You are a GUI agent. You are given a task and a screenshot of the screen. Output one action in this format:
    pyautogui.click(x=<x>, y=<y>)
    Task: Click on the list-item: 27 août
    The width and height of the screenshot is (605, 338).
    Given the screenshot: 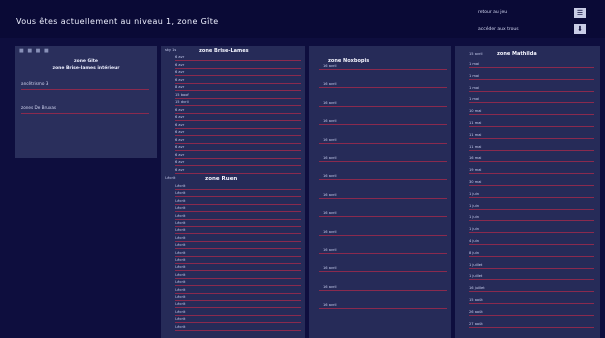 What is the action you would take?
    pyautogui.click(x=476, y=324)
    